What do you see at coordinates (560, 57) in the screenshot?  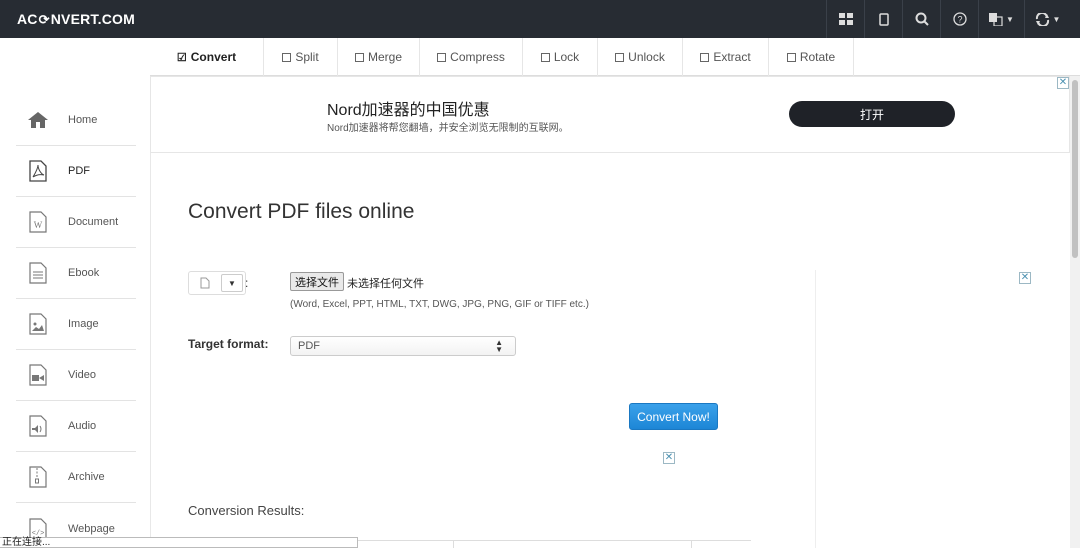 I see `tab-lock: Lock` at bounding box center [560, 57].